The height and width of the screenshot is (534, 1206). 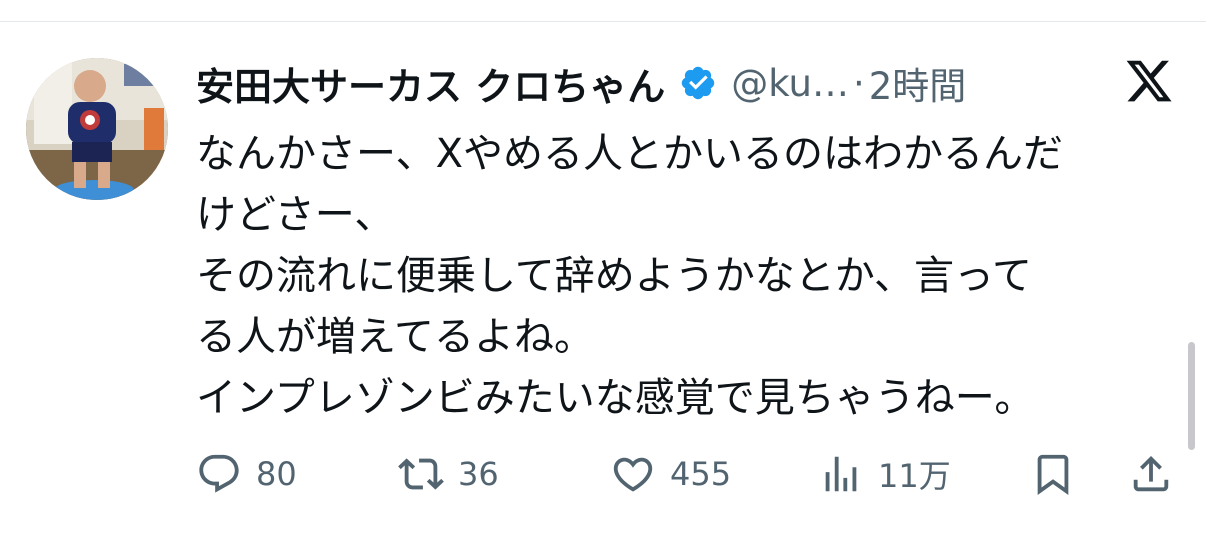 What do you see at coordinates (603, 474) in the screenshot?
I see `action-bar: 80 36 455 11万` at bounding box center [603, 474].